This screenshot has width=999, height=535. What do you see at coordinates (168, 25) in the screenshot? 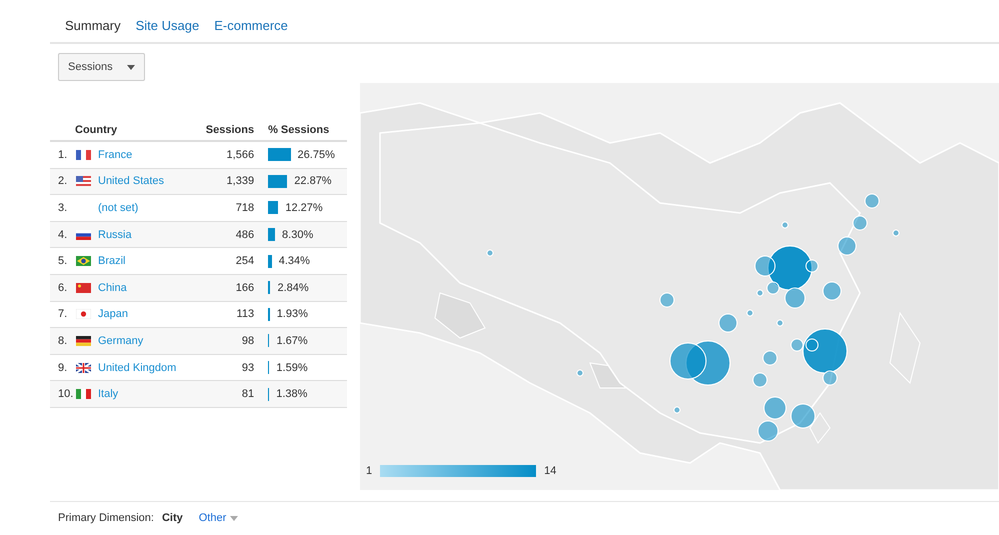
I see `tab: Site Usage` at bounding box center [168, 25].